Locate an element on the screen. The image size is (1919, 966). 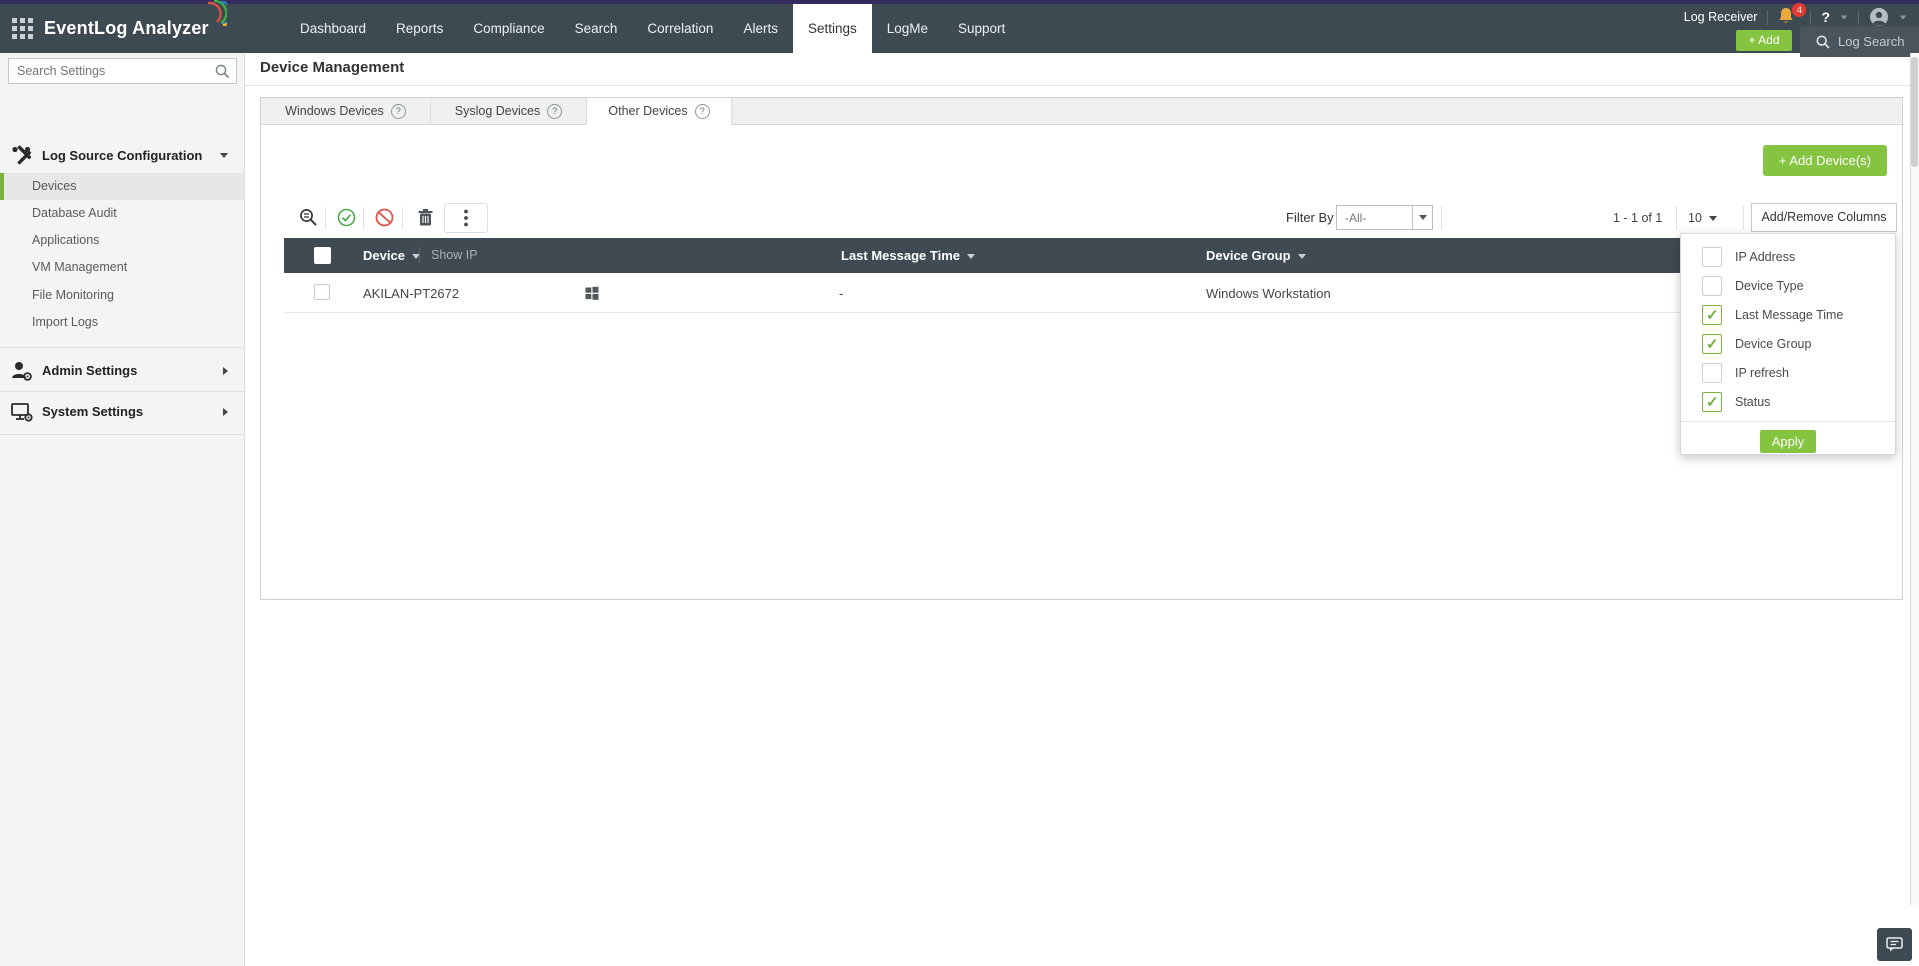
system-monitor-gear-icon is located at coordinates (22, 412).